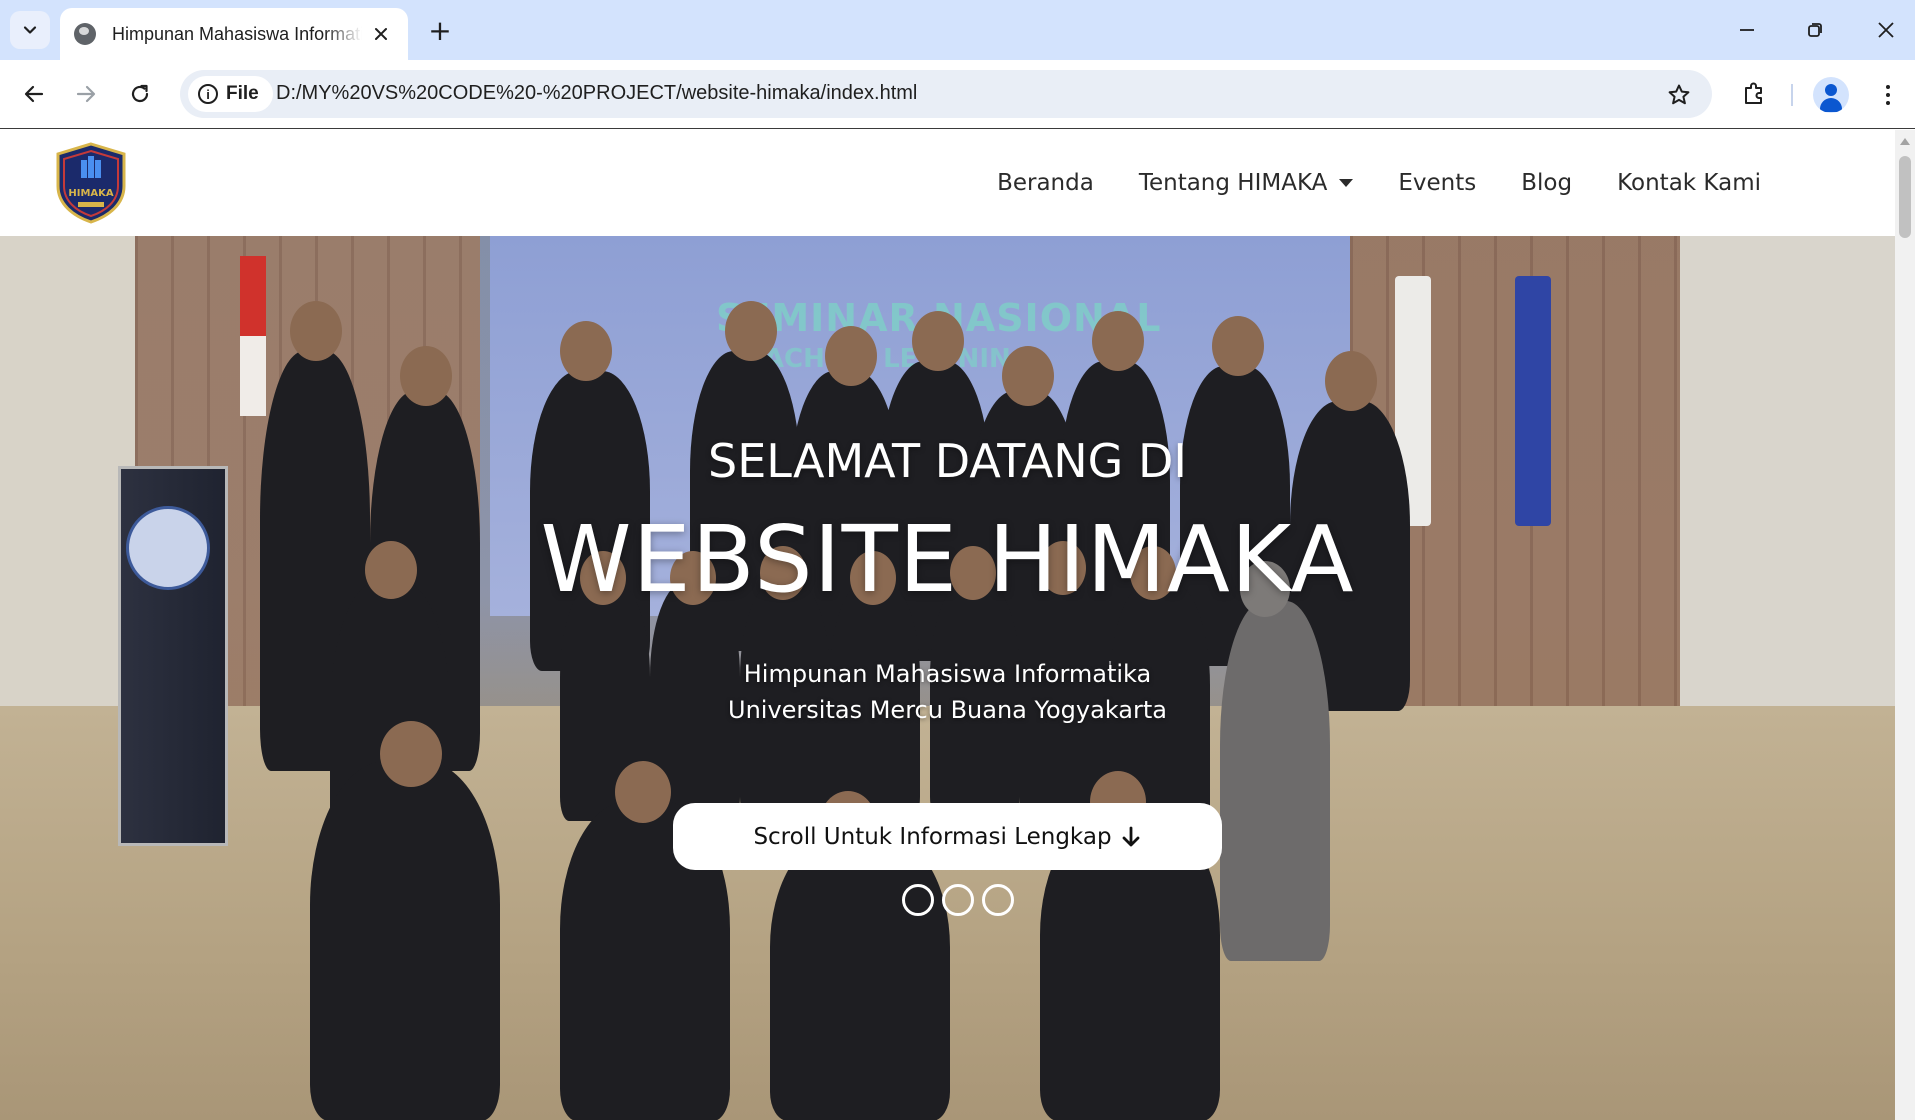 Image resolution: width=1915 pixels, height=1120 pixels. I want to click on himaka-logo: HIMAKA, so click(91, 183).